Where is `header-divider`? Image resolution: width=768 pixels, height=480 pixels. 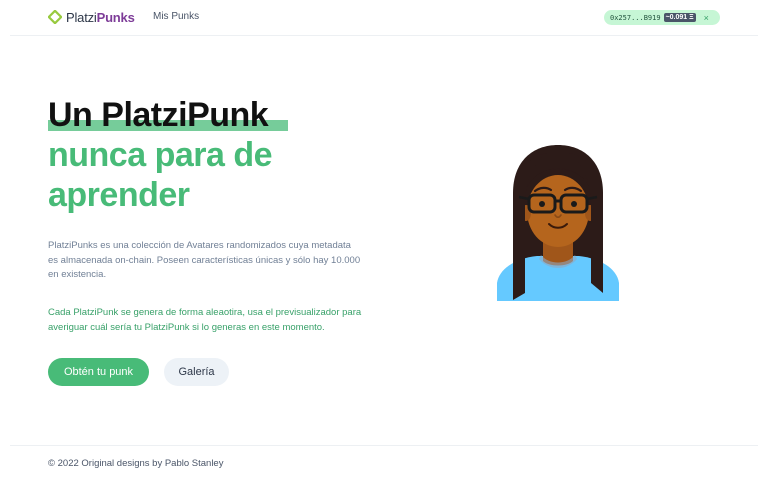
header-divider is located at coordinates (384, 35).